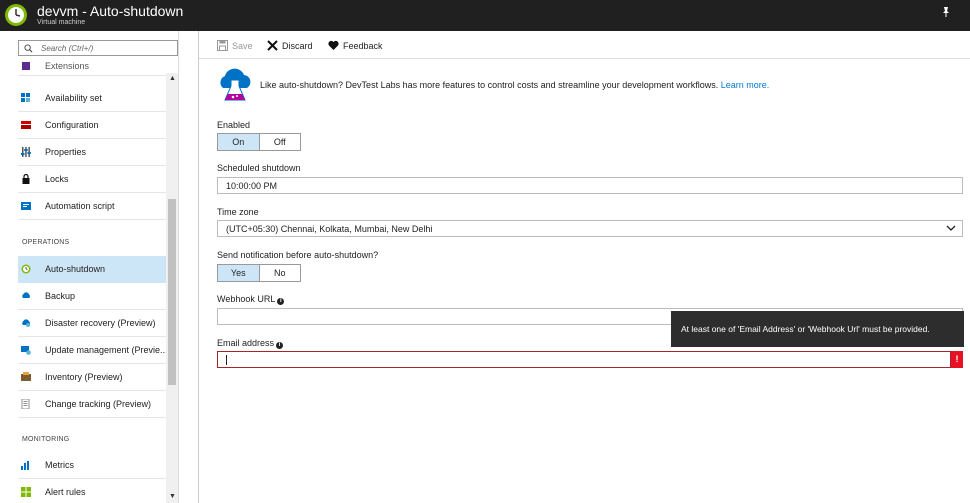  I want to click on email-address-label: Email address i, so click(250, 343).